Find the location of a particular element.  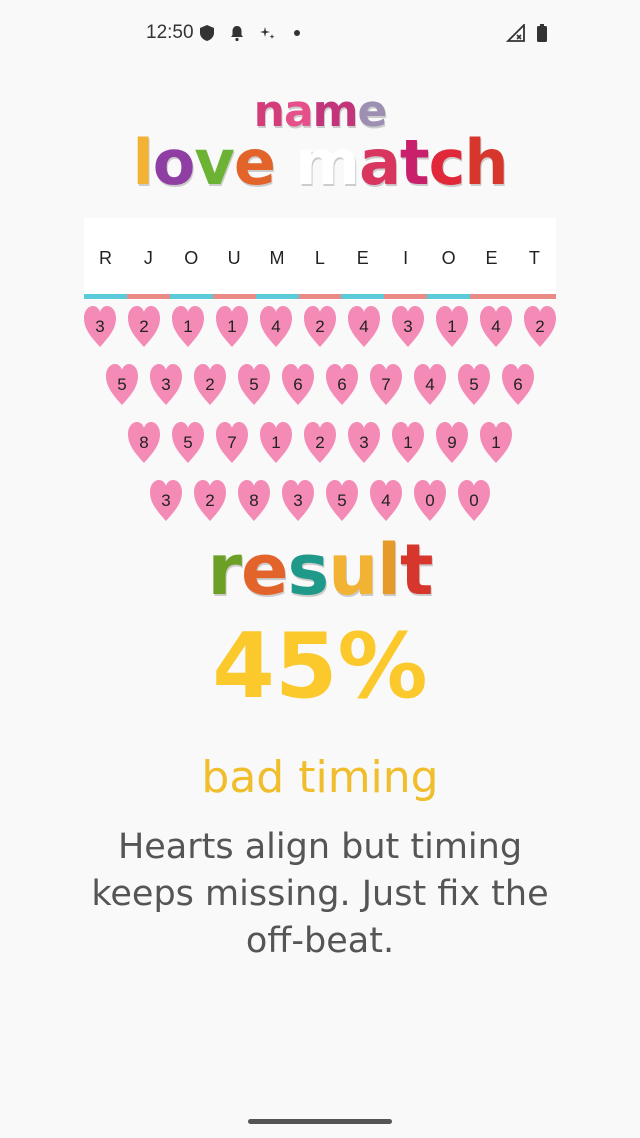

match-verdict: bad timing is located at coordinates (320, 777).